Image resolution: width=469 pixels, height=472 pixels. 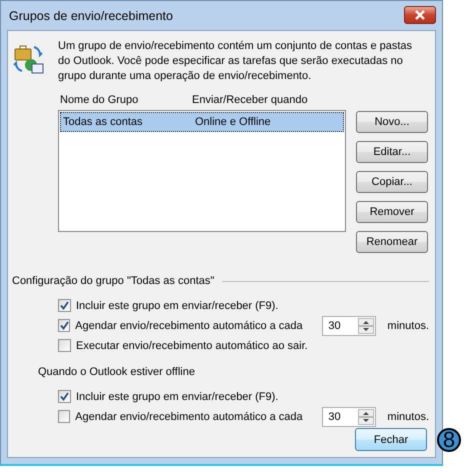 What do you see at coordinates (202, 122) in the screenshot?
I see `list-row: Todas as contas Online e Offline` at bounding box center [202, 122].